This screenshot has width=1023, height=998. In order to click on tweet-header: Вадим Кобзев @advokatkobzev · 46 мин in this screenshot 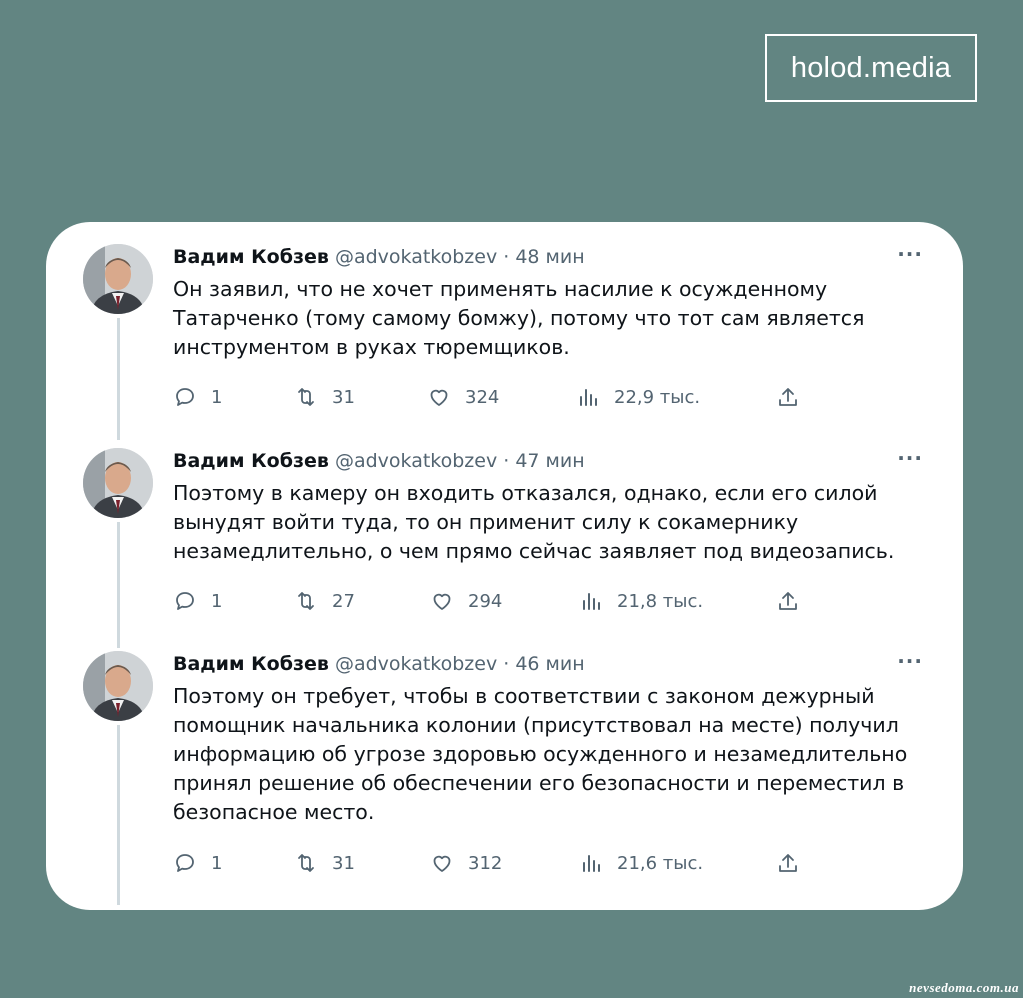, I will do `click(548, 664)`.